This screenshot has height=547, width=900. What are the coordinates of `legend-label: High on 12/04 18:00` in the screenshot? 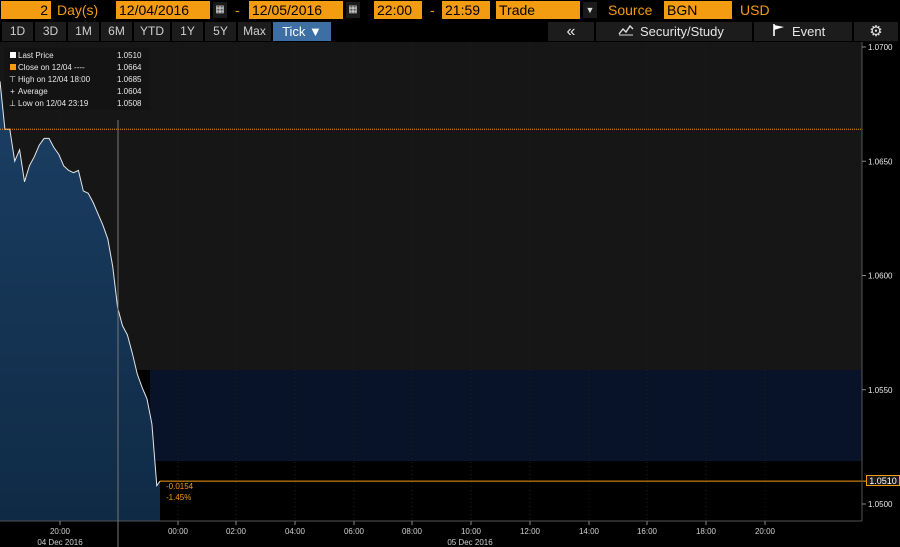 It's located at (54, 79).